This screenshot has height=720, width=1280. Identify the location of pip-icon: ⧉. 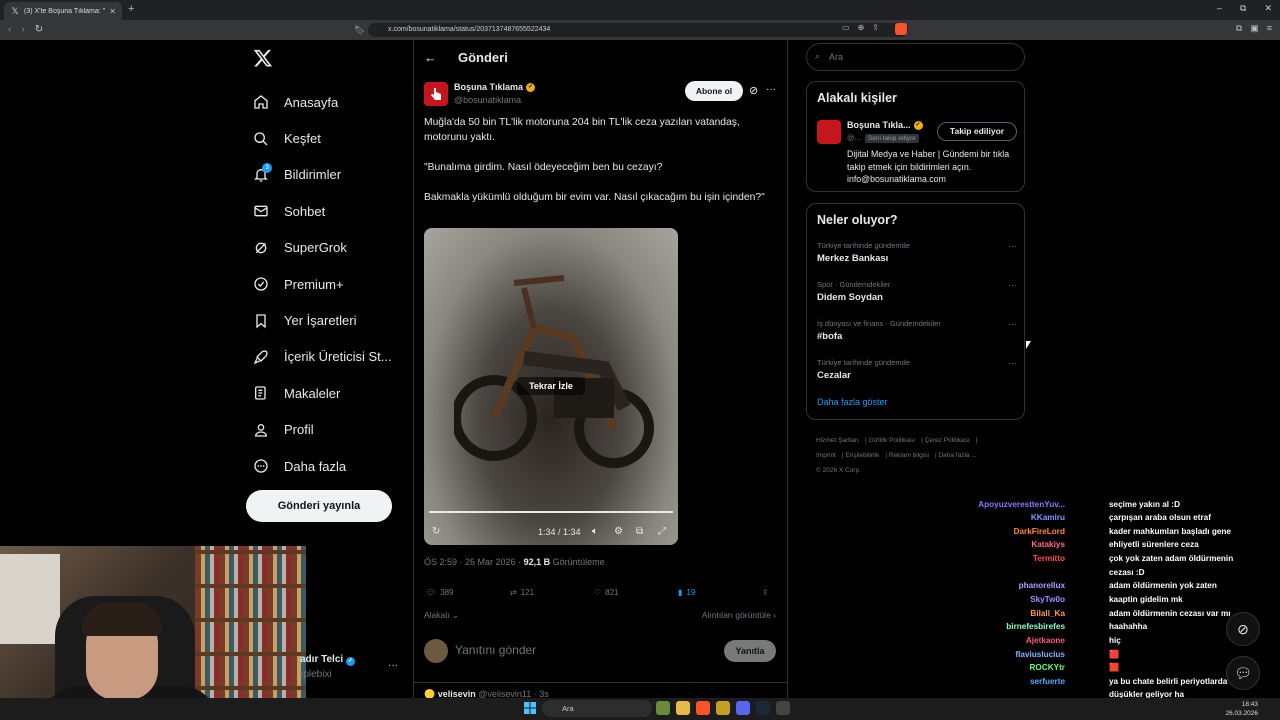
(639, 531).